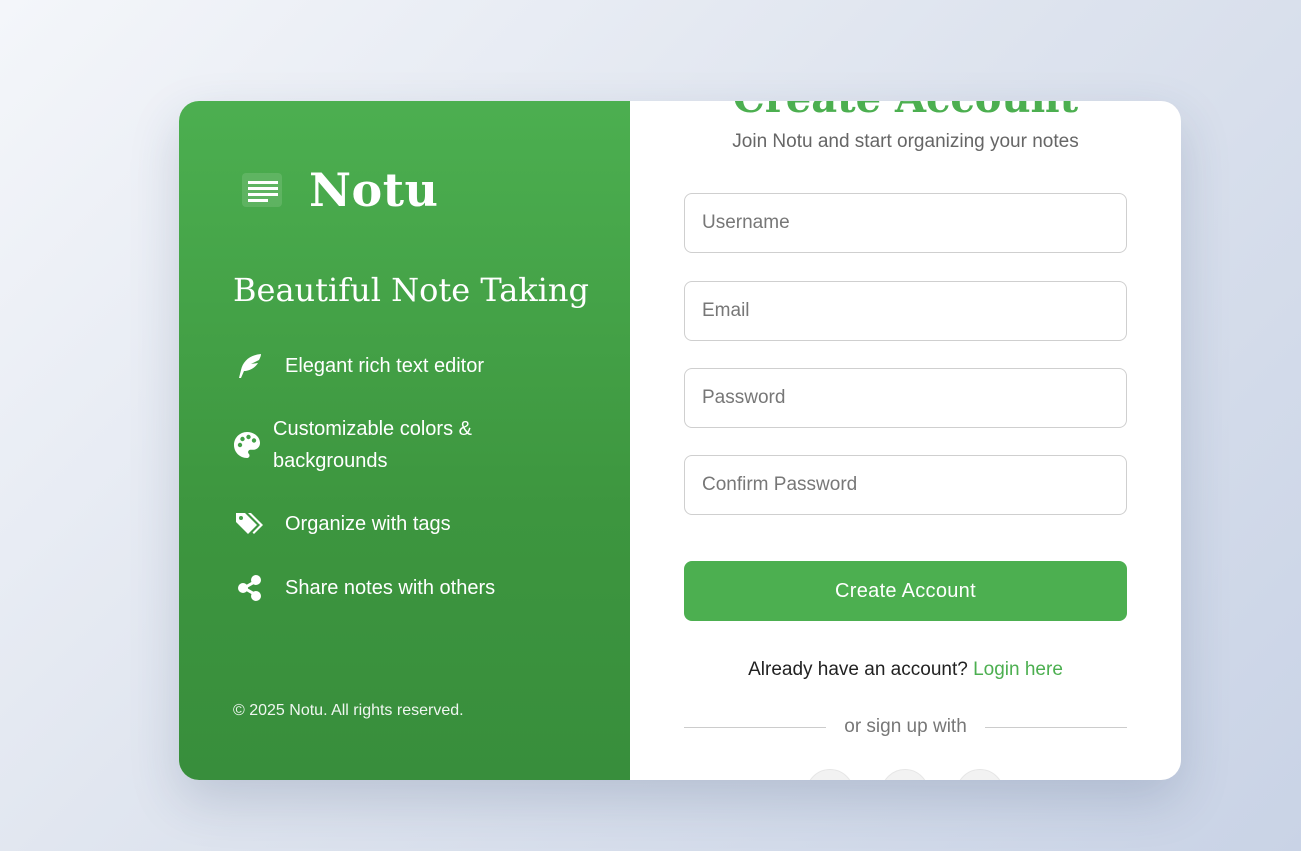 The image size is (1301, 851). I want to click on feature-item-share: Share notes with others, so click(403, 588).